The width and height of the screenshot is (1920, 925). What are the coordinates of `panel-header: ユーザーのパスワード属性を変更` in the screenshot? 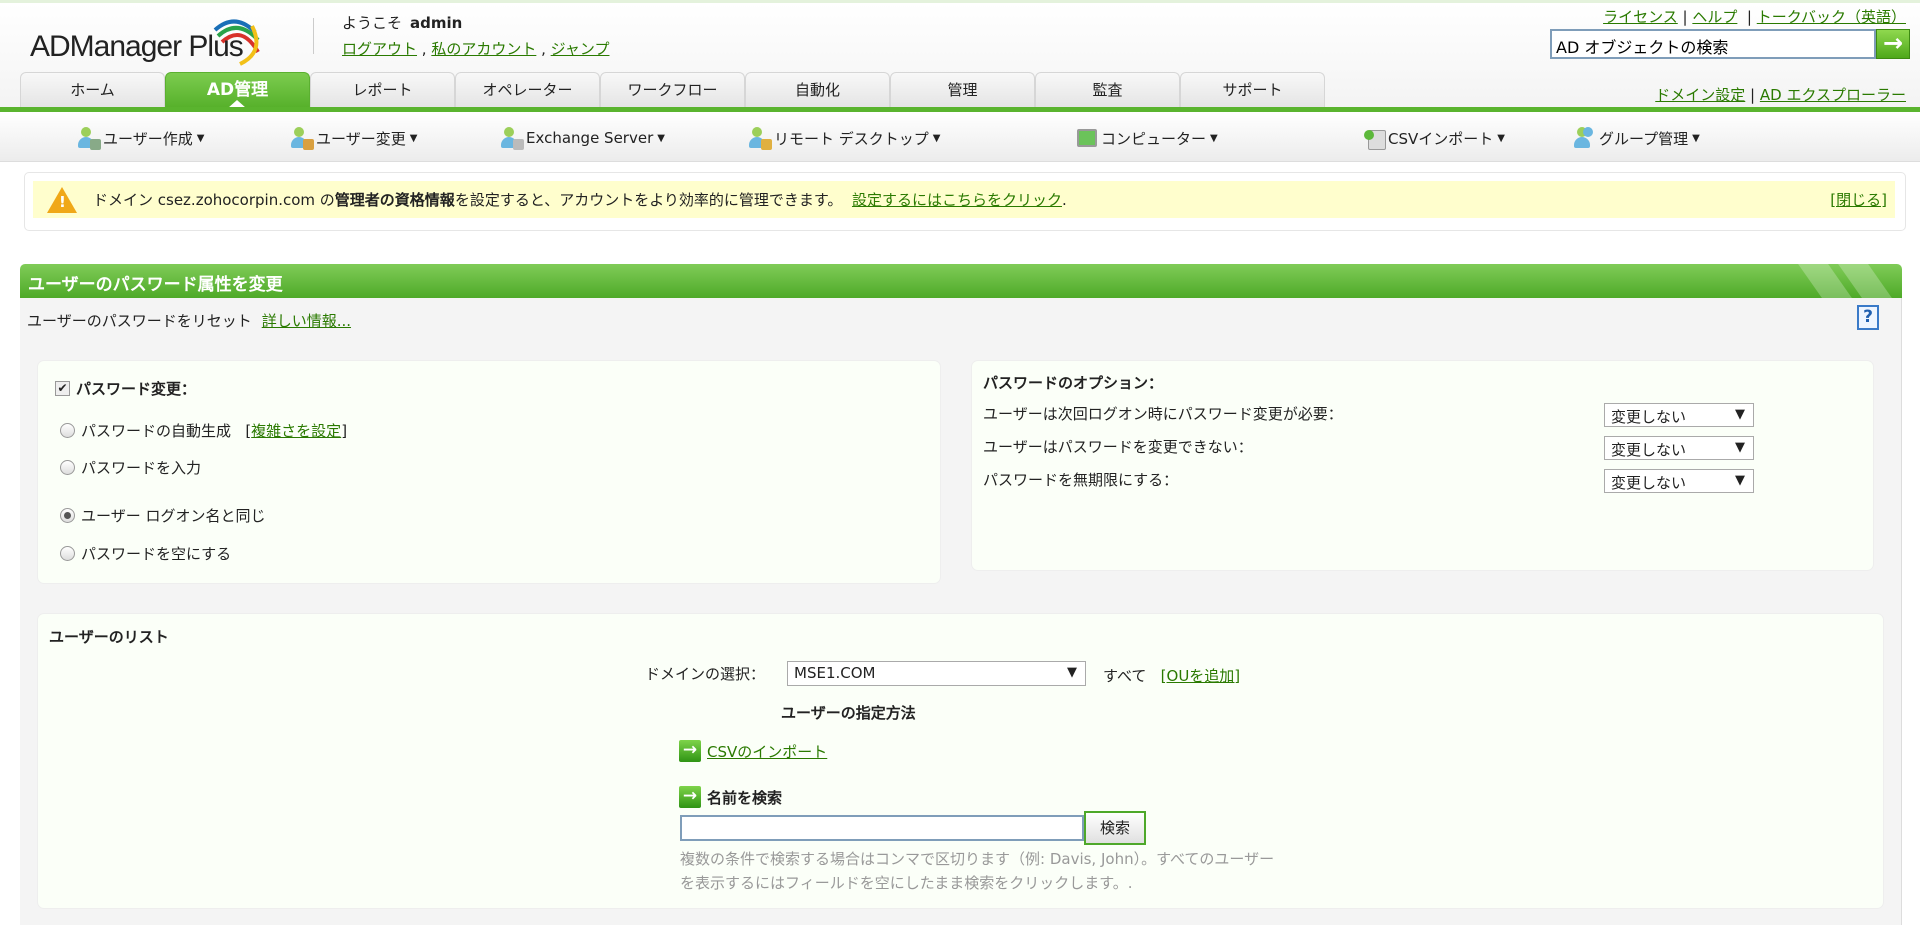 It's located at (961, 281).